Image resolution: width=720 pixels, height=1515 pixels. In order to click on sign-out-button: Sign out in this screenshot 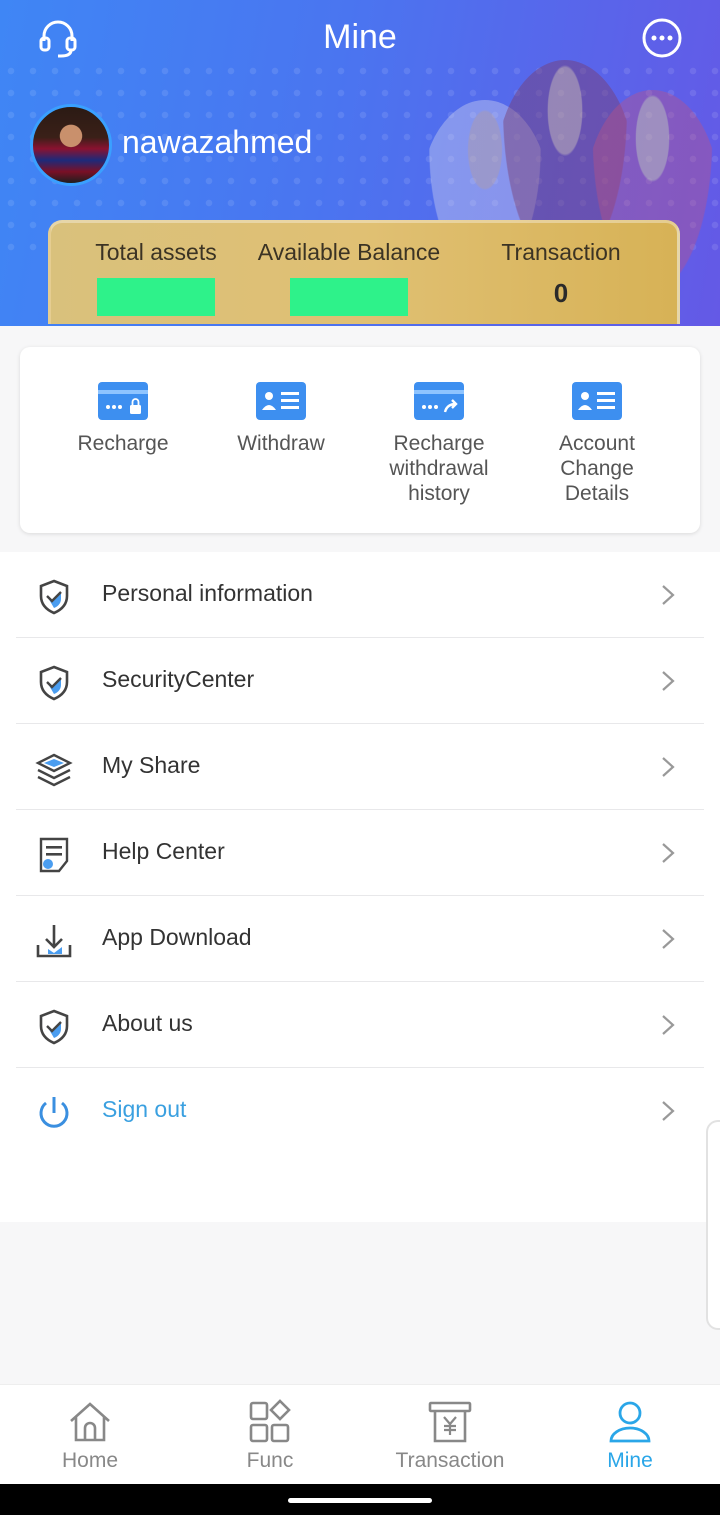, I will do `click(360, 1111)`.